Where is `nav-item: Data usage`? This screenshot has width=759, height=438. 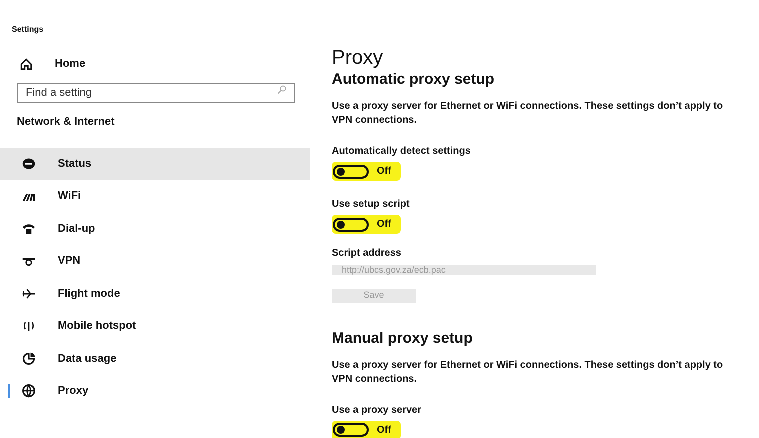
nav-item: Data usage is located at coordinates (155, 358).